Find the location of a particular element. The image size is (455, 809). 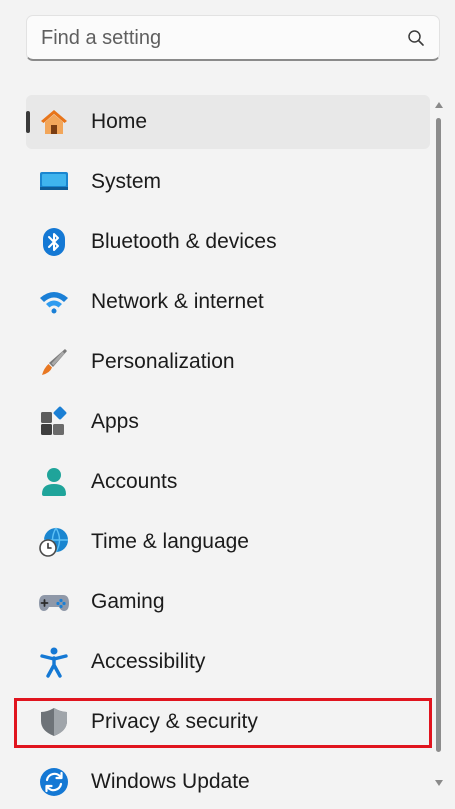

nav-item-network: Network & internet is located at coordinates (228, 302).